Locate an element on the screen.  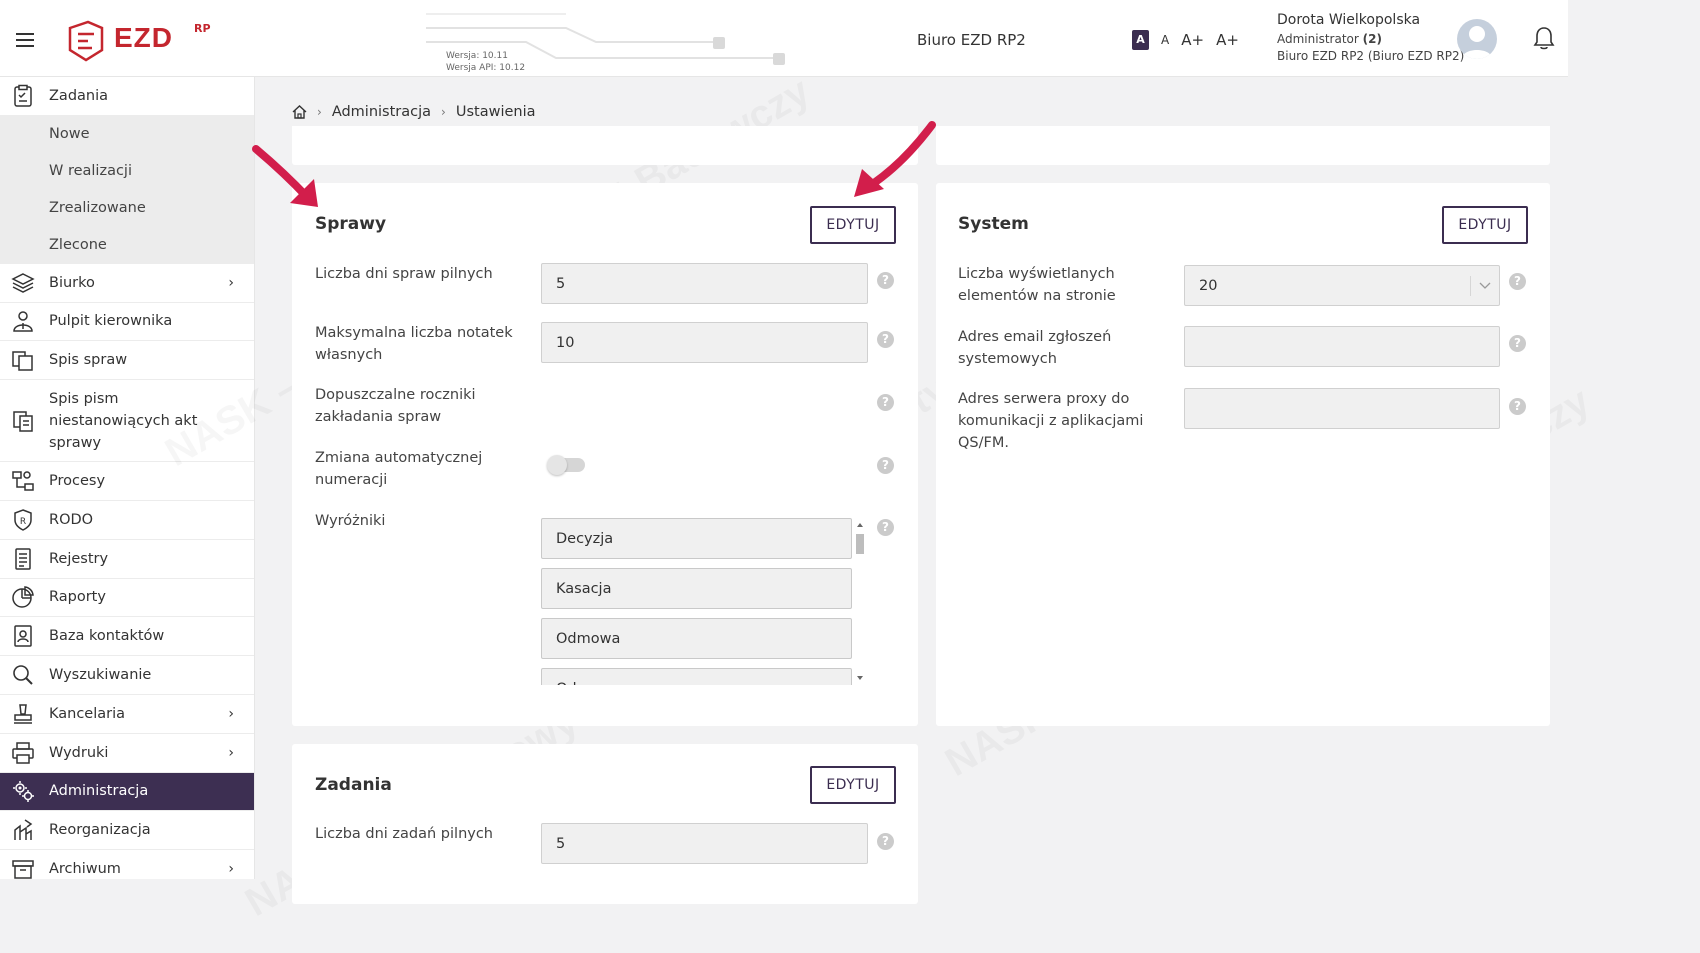
sidebar-item-label: RODO is located at coordinates (71, 519).